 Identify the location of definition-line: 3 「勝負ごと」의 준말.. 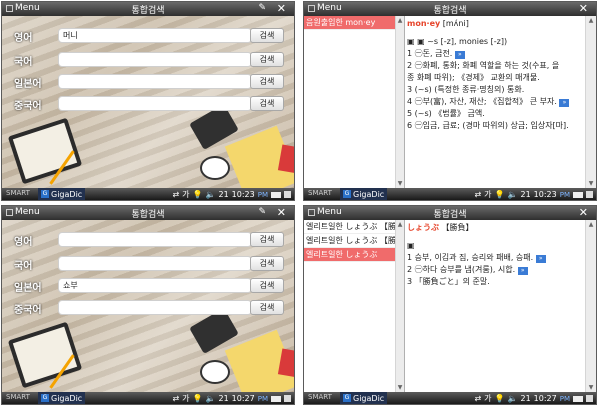
(448, 281).